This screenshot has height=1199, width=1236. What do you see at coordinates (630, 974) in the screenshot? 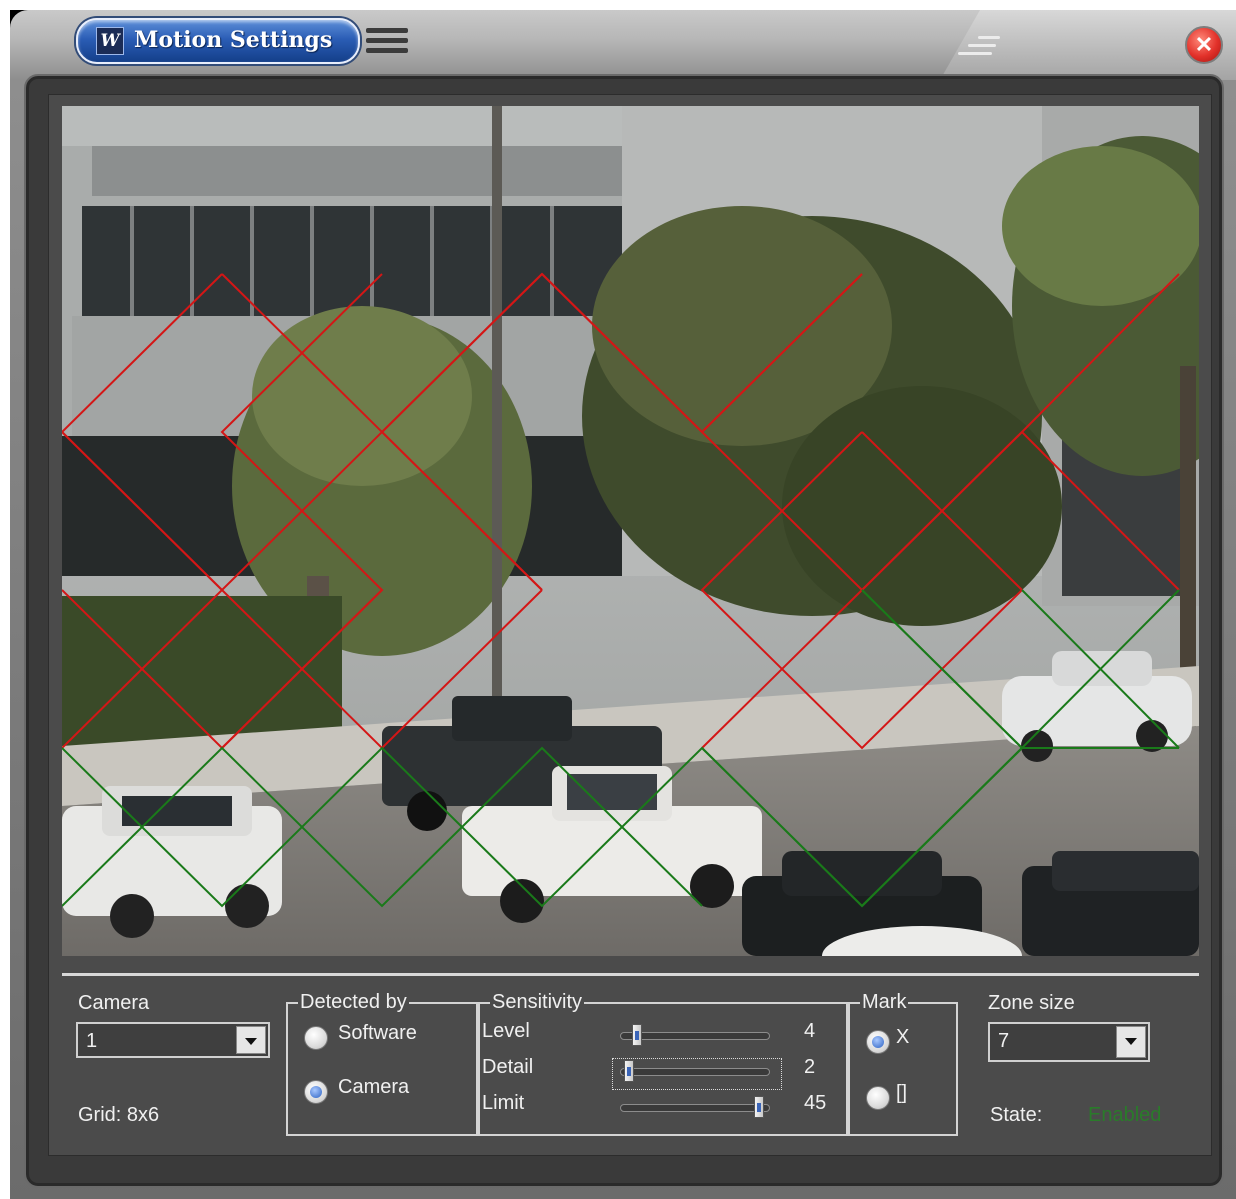
I see `panel-divider` at bounding box center [630, 974].